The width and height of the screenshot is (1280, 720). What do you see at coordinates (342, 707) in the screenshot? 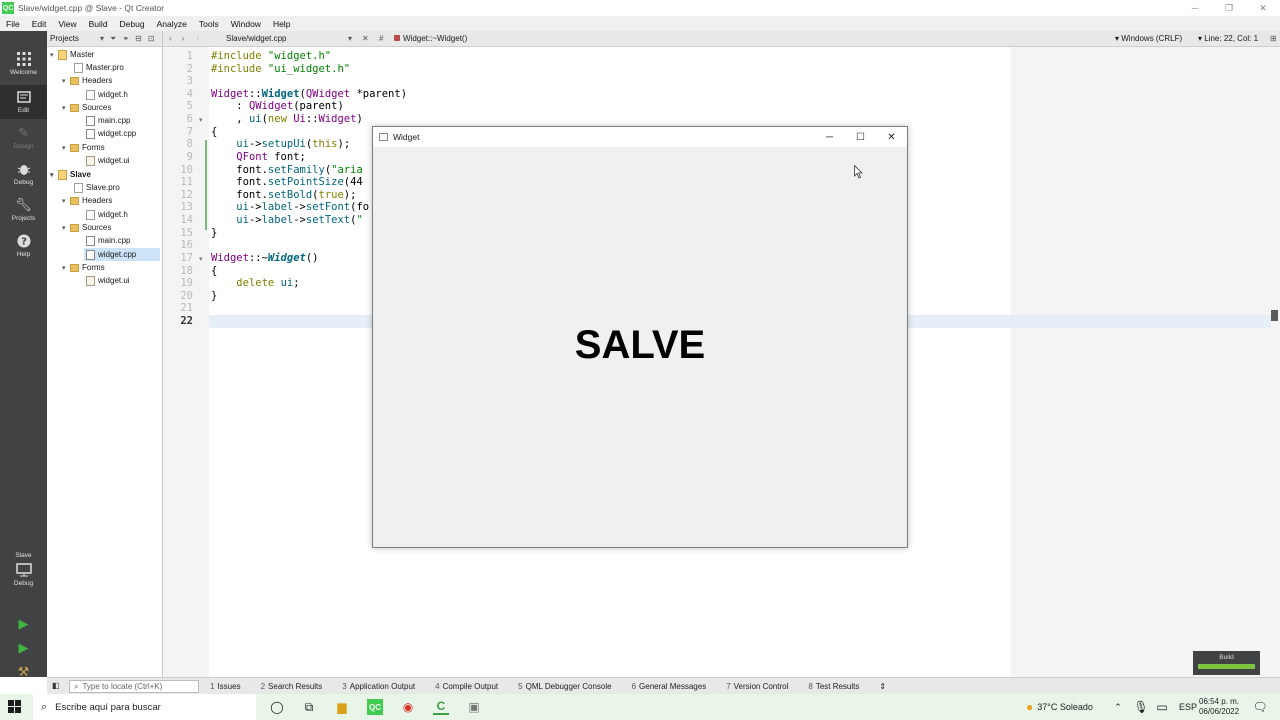
I see `file-explorer-icon: ▆` at bounding box center [342, 707].